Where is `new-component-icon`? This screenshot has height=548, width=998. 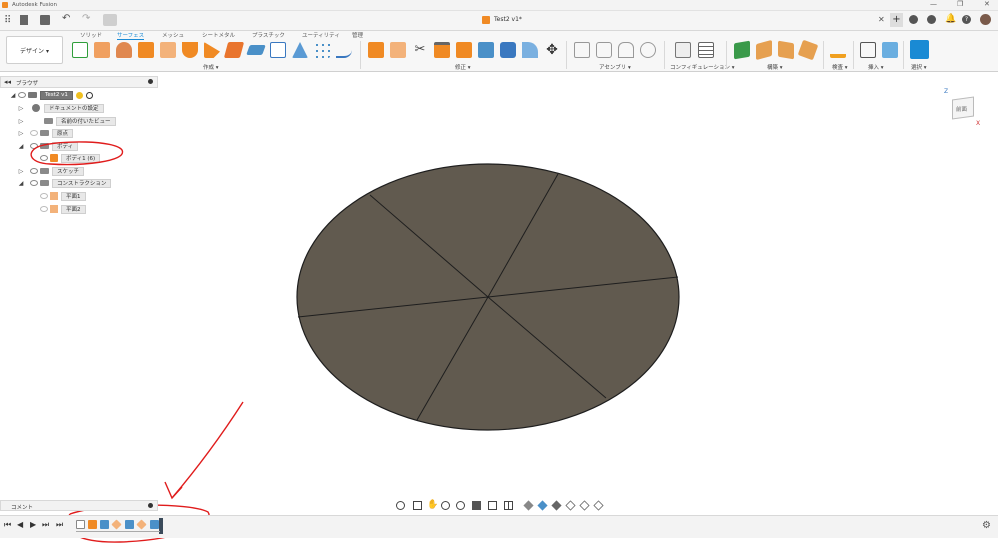
new-component-icon is located at coordinates (582, 50).